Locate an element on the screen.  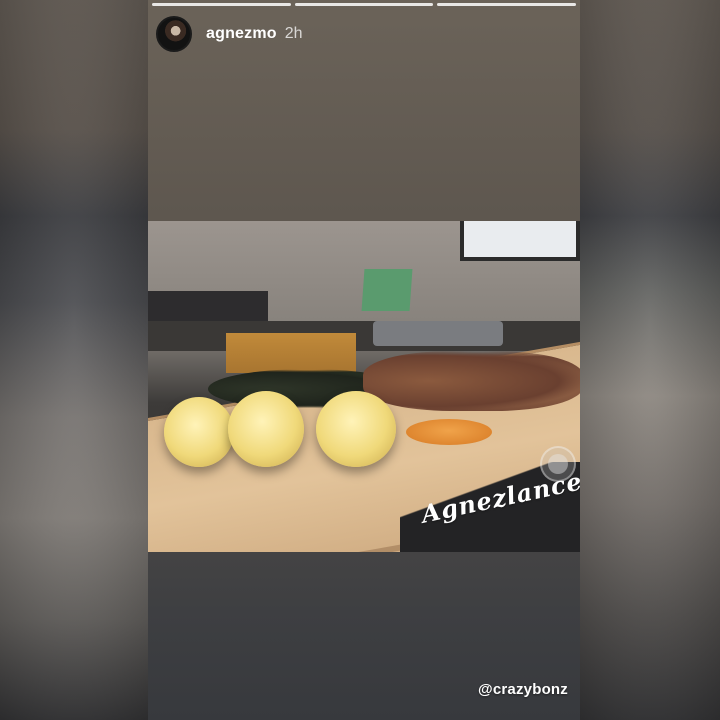
food-meat is located at coordinates (471, 381).